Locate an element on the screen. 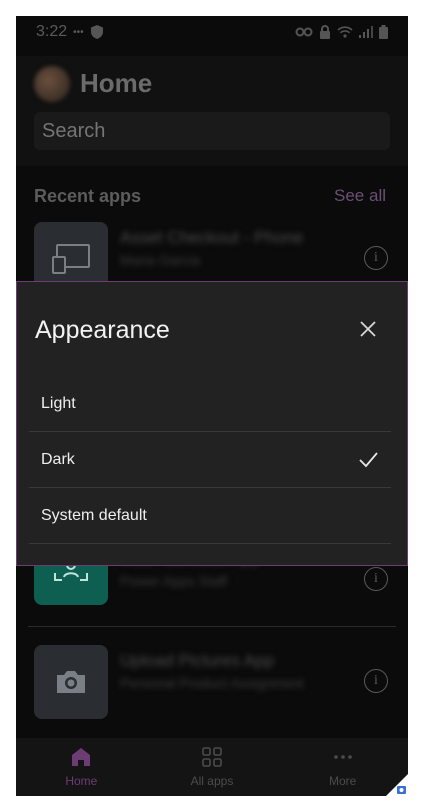 This screenshot has width=426, height=808. app-name: Asset Checkout - Phone is located at coordinates (212, 237).